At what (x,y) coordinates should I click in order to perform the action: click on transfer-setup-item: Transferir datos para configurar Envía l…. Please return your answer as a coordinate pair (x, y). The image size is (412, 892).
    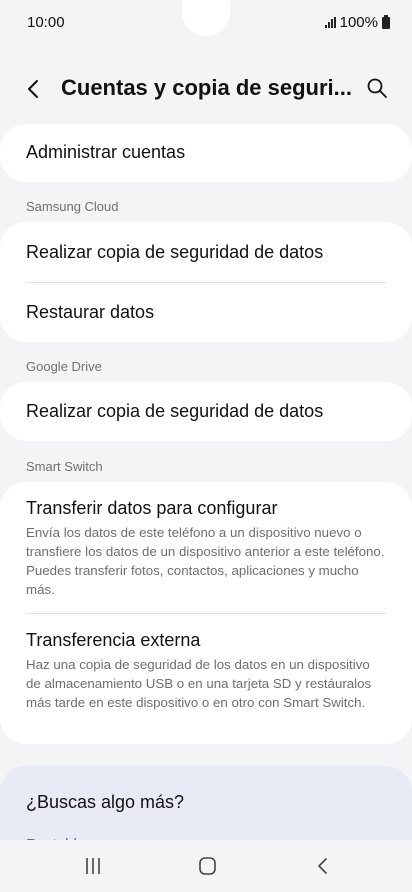
    Looking at the image, I should click on (206, 547).